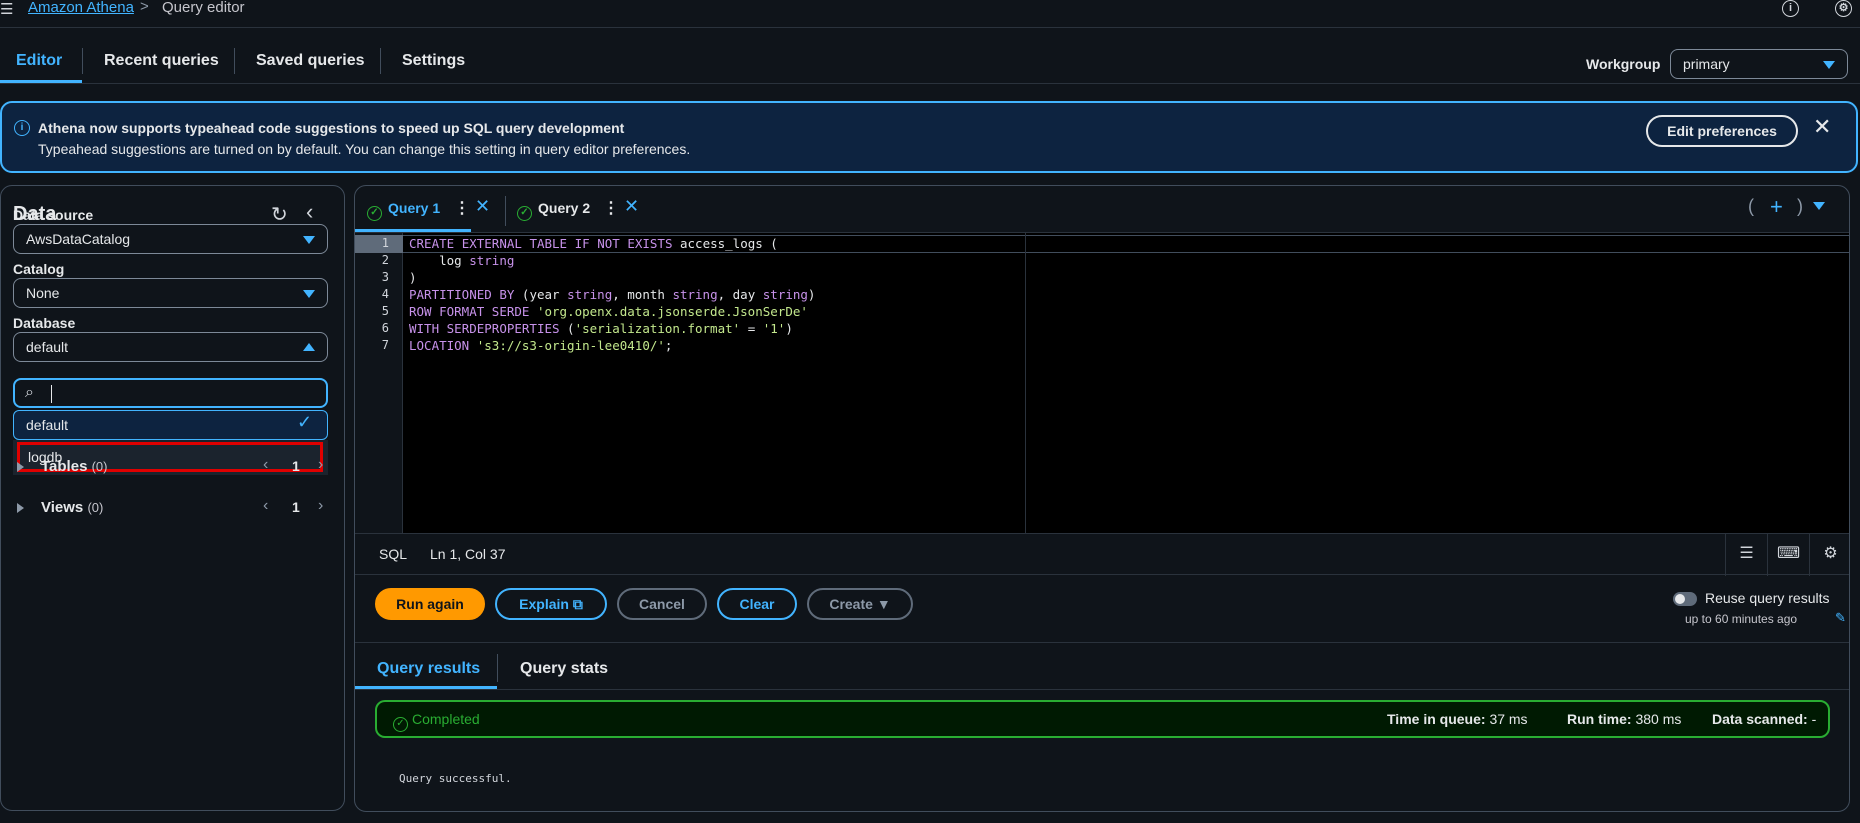 Image resolution: width=1860 pixels, height=823 pixels. What do you see at coordinates (74, 466) in the screenshot?
I see `tables-label: Tables (0)` at bounding box center [74, 466].